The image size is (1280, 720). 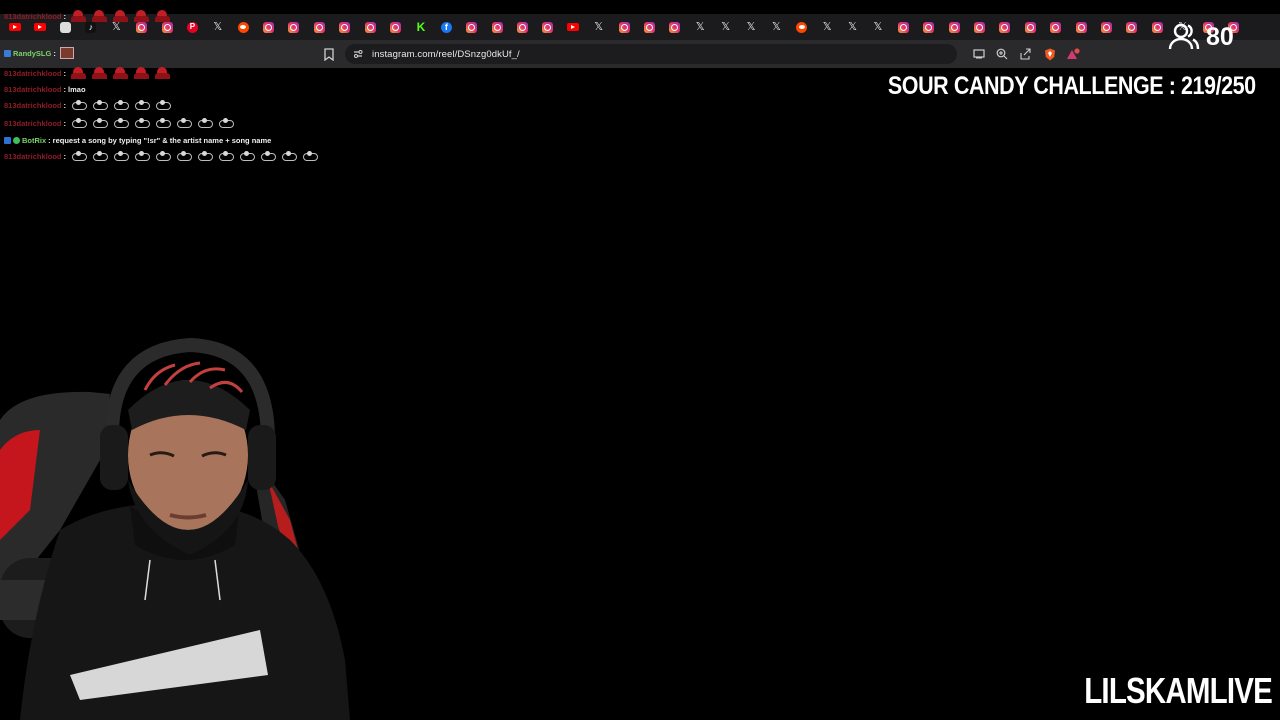 What do you see at coordinates (1073, 54) in the screenshot?
I see `brave-rewards-icon` at bounding box center [1073, 54].